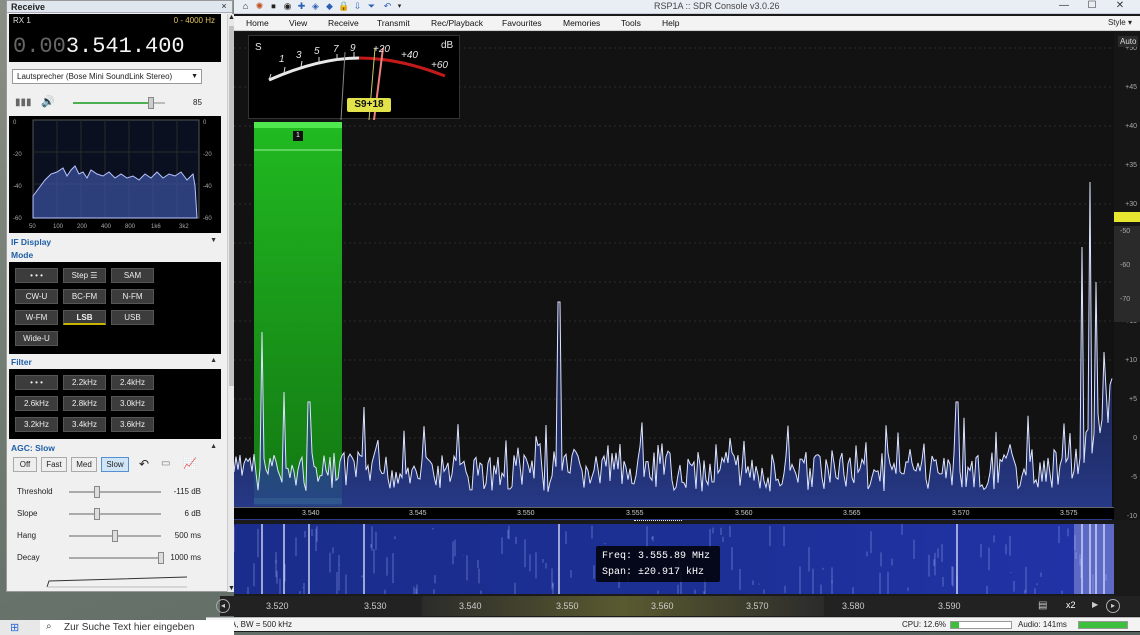 This screenshot has height=635, width=1140. What do you see at coordinates (1042, 605) in the screenshot?
I see `screenshot-icon: ▤` at bounding box center [1042, 605].